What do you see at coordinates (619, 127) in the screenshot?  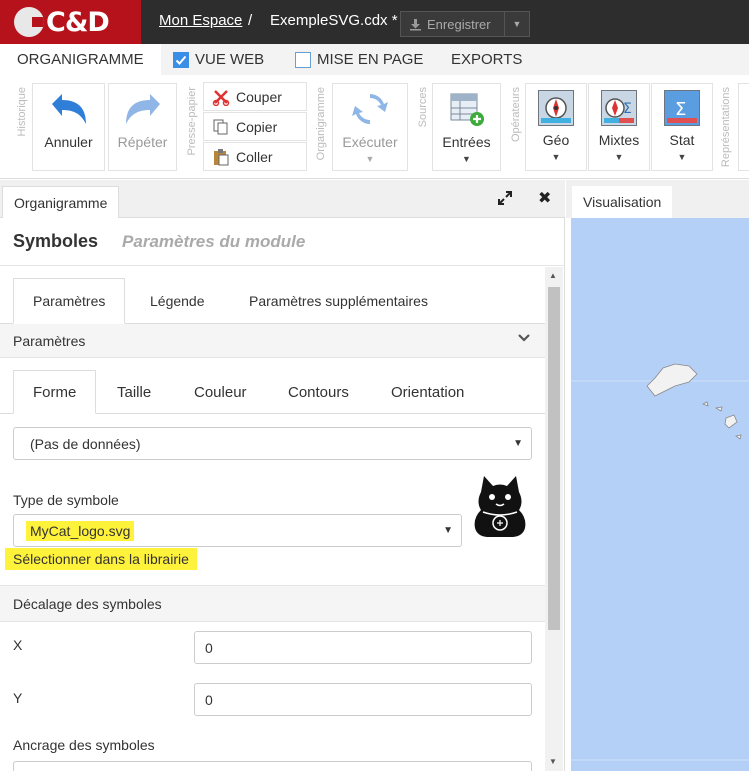 I see `mixed-button: Σ Mixtes ▼` at bounding box center [619, 127].